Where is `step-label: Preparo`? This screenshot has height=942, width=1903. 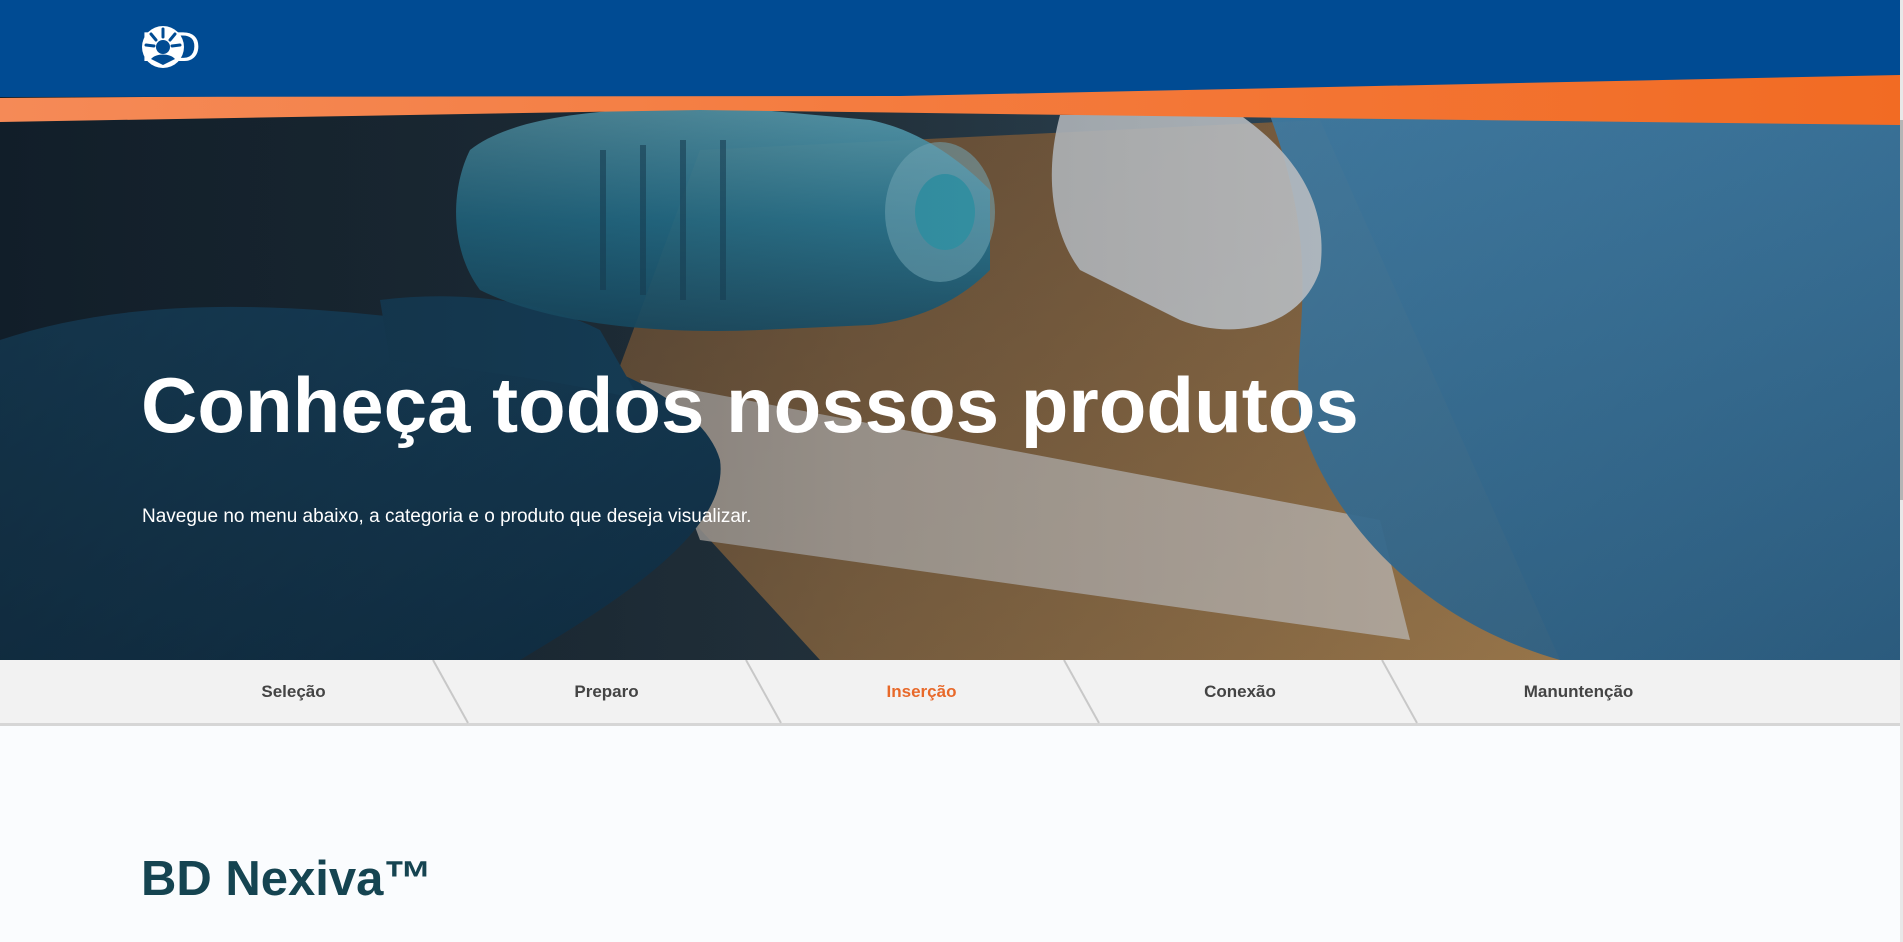
step-label: Preparo is located at coordinates (606, 691).